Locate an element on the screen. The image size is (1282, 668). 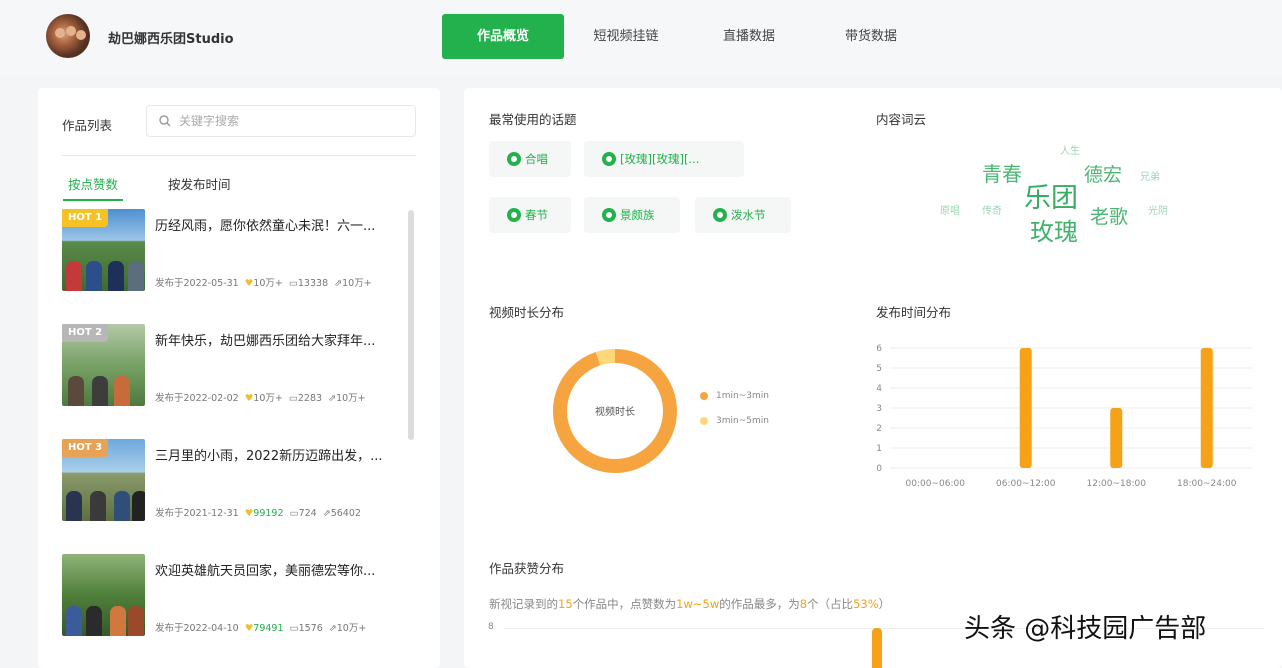
y-tick-label: 0 is located at coordinates (879, 469).